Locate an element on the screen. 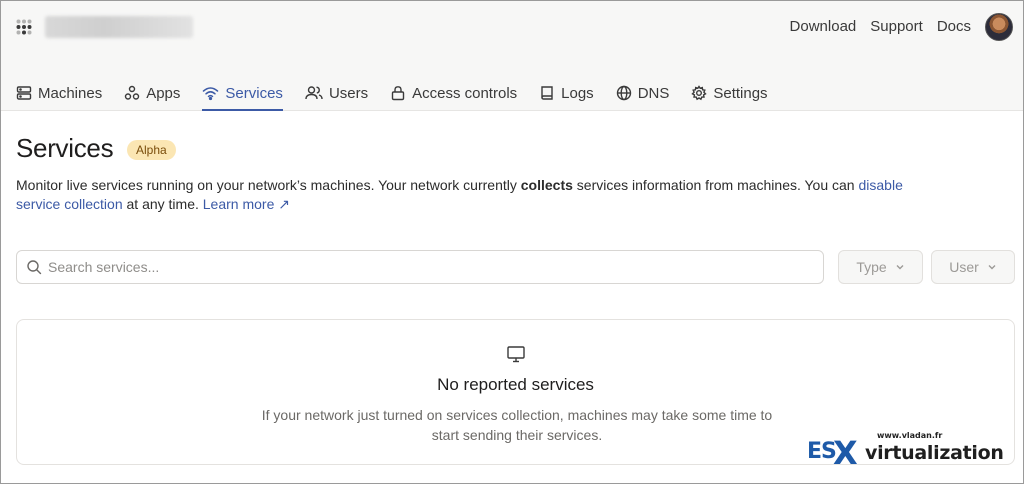 The width and height of the screenshot is (1024, 484). book-icon is located at coordinates (547, 93).